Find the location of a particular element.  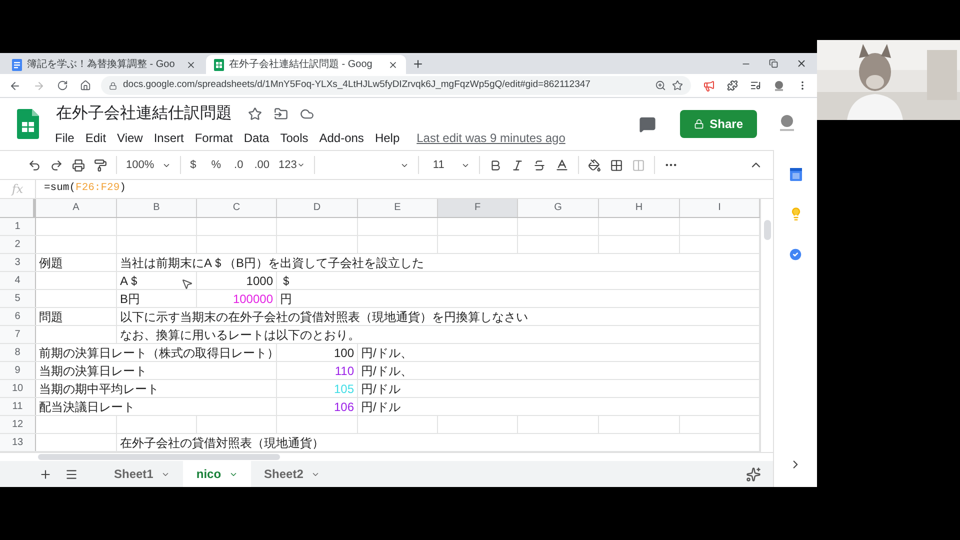

sheets-logo-icon is located at coordinates (28, 124).